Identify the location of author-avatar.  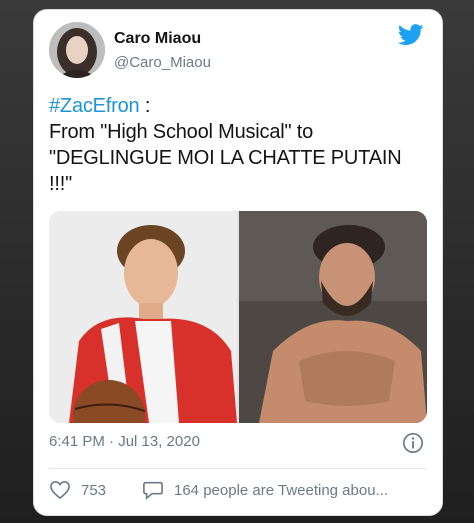
(77, 50).